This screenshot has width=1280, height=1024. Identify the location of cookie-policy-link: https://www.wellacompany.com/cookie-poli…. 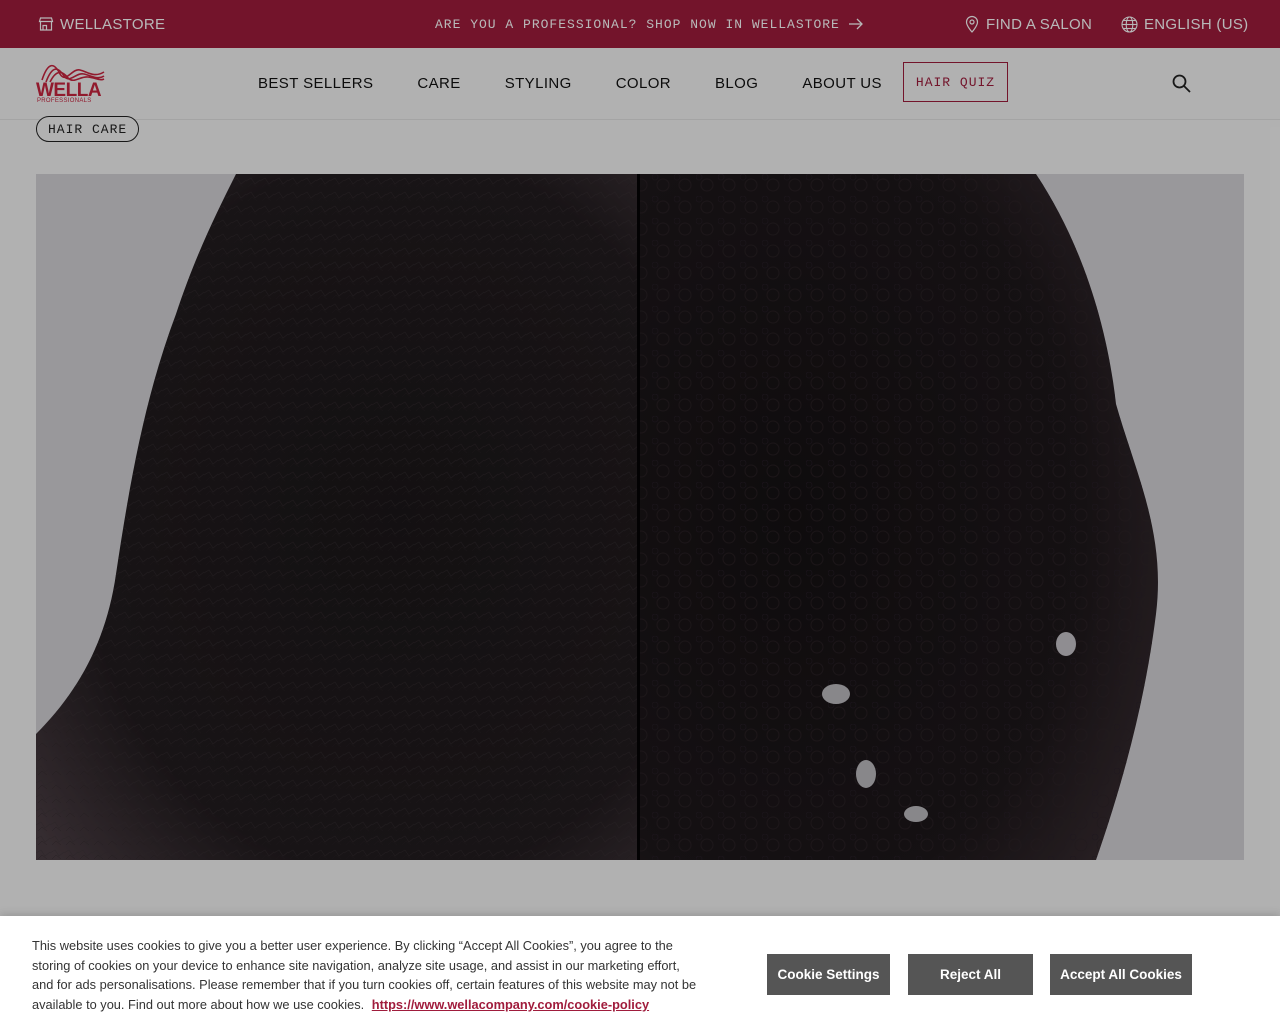
(510, 1004).